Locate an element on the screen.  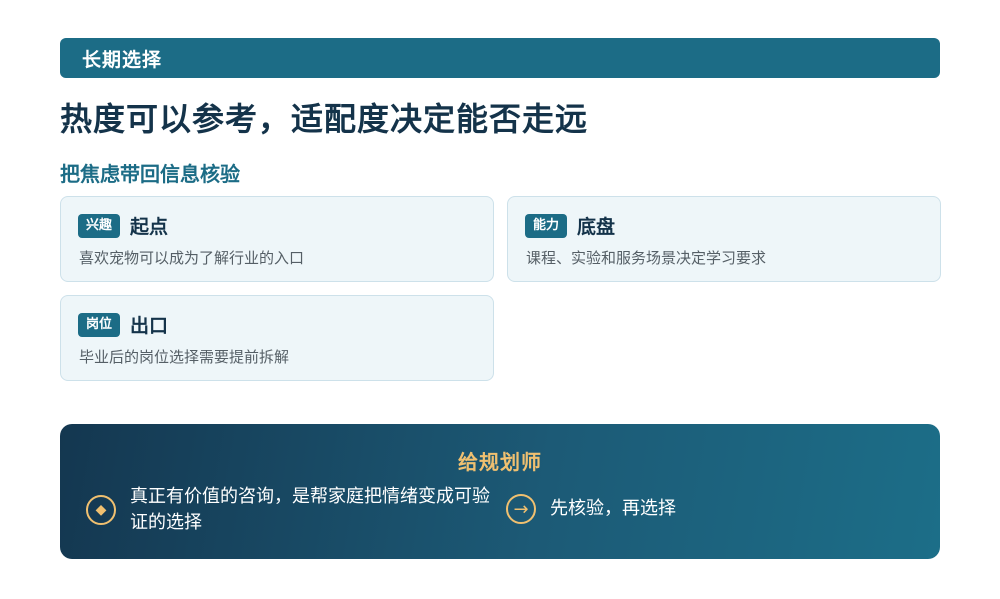
card-title: 底盘 is located at coordinates (596, 227).